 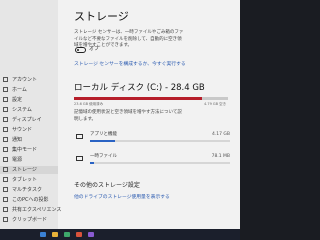 I want to click on sidebar-item-label: 設定, so click(x=17, y=100).